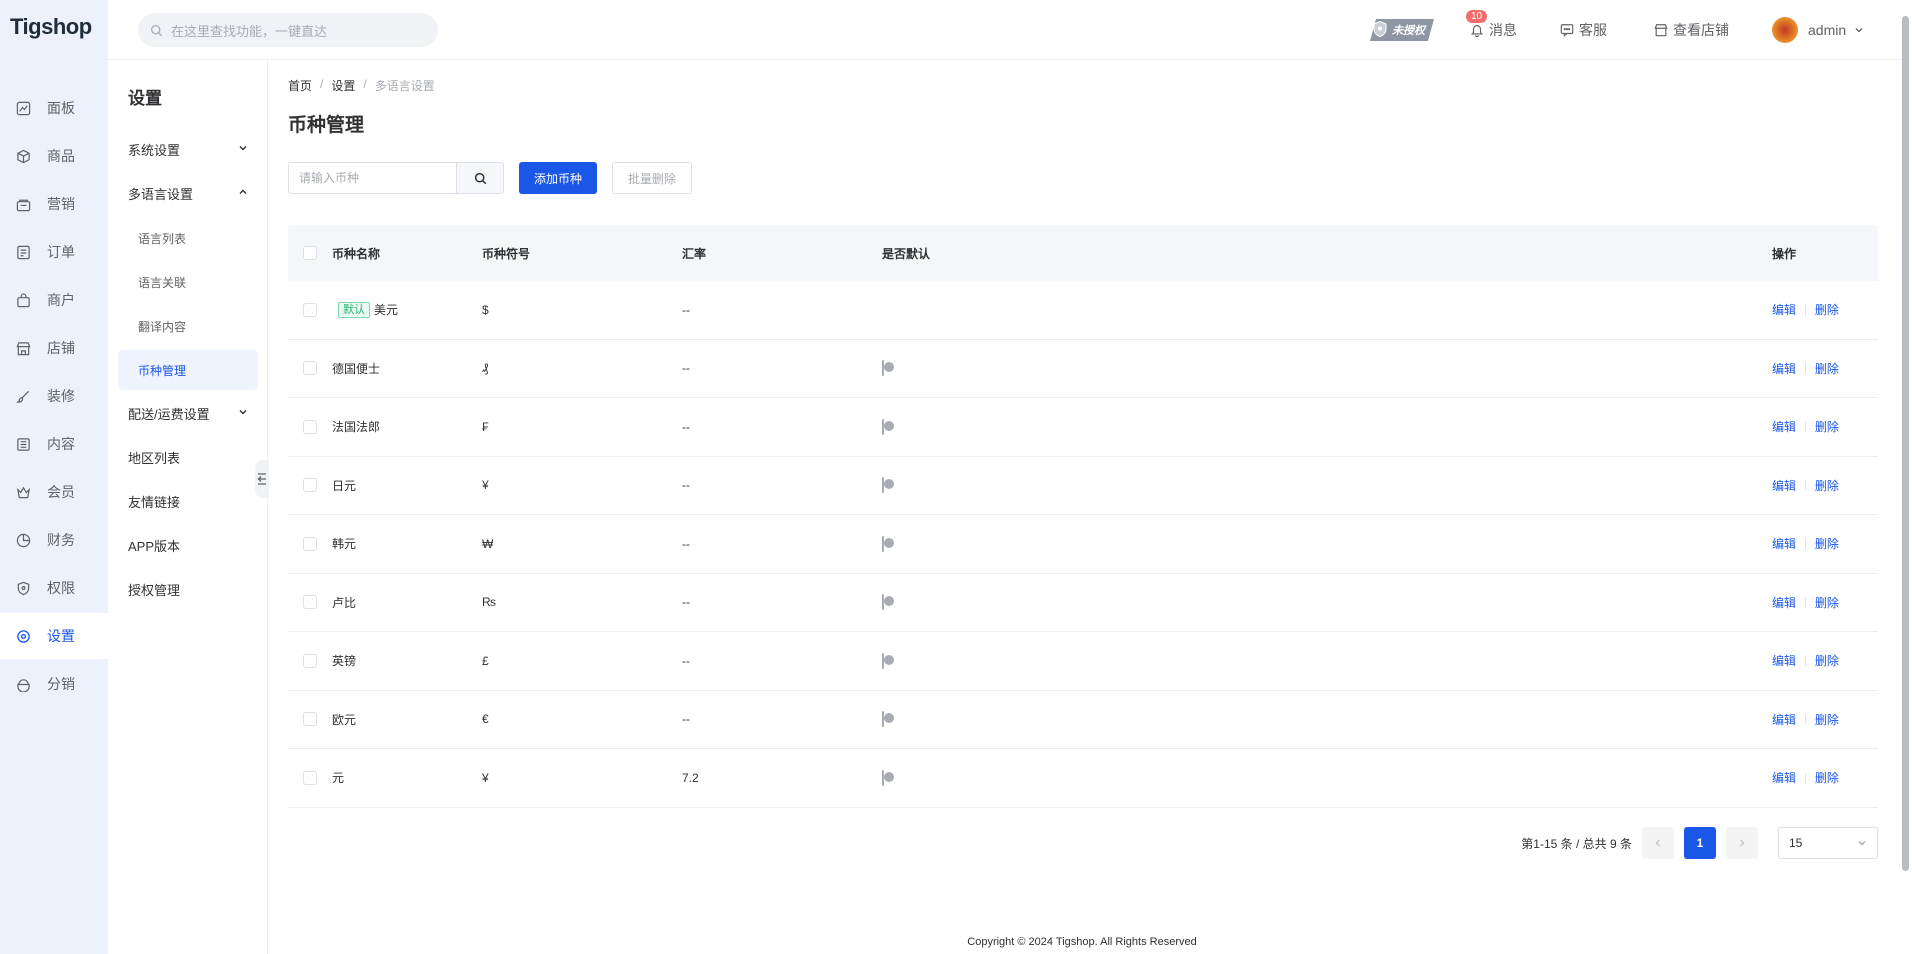 The image size is (1912, 954). Describe the element at coordinates (1691, 30) in the screenshot. I see `view-store-button: 查看店铺` at that location.